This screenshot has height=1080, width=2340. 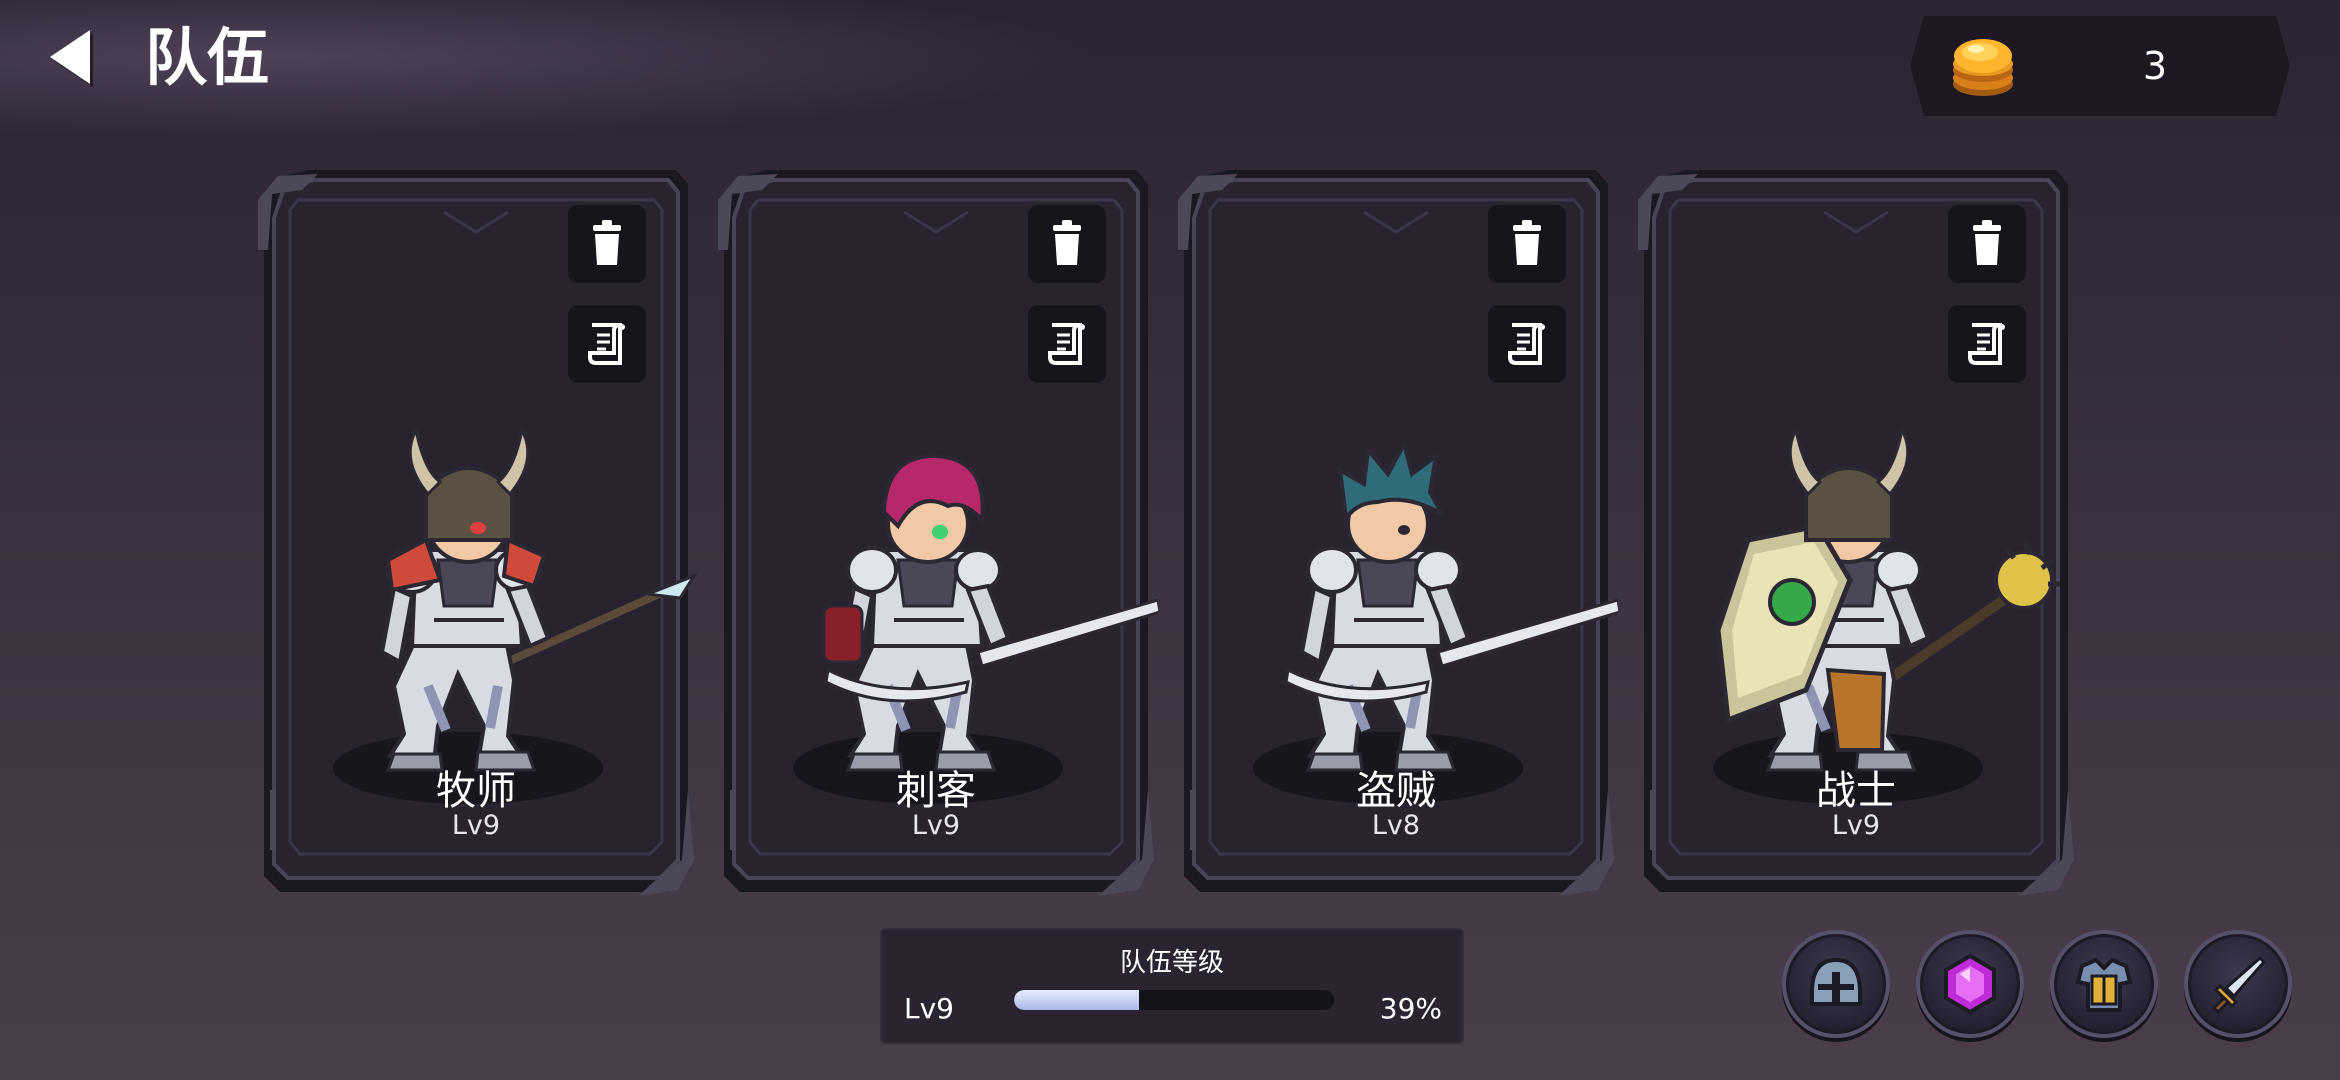 I want to click on back-button, so click(x=73, y=57).